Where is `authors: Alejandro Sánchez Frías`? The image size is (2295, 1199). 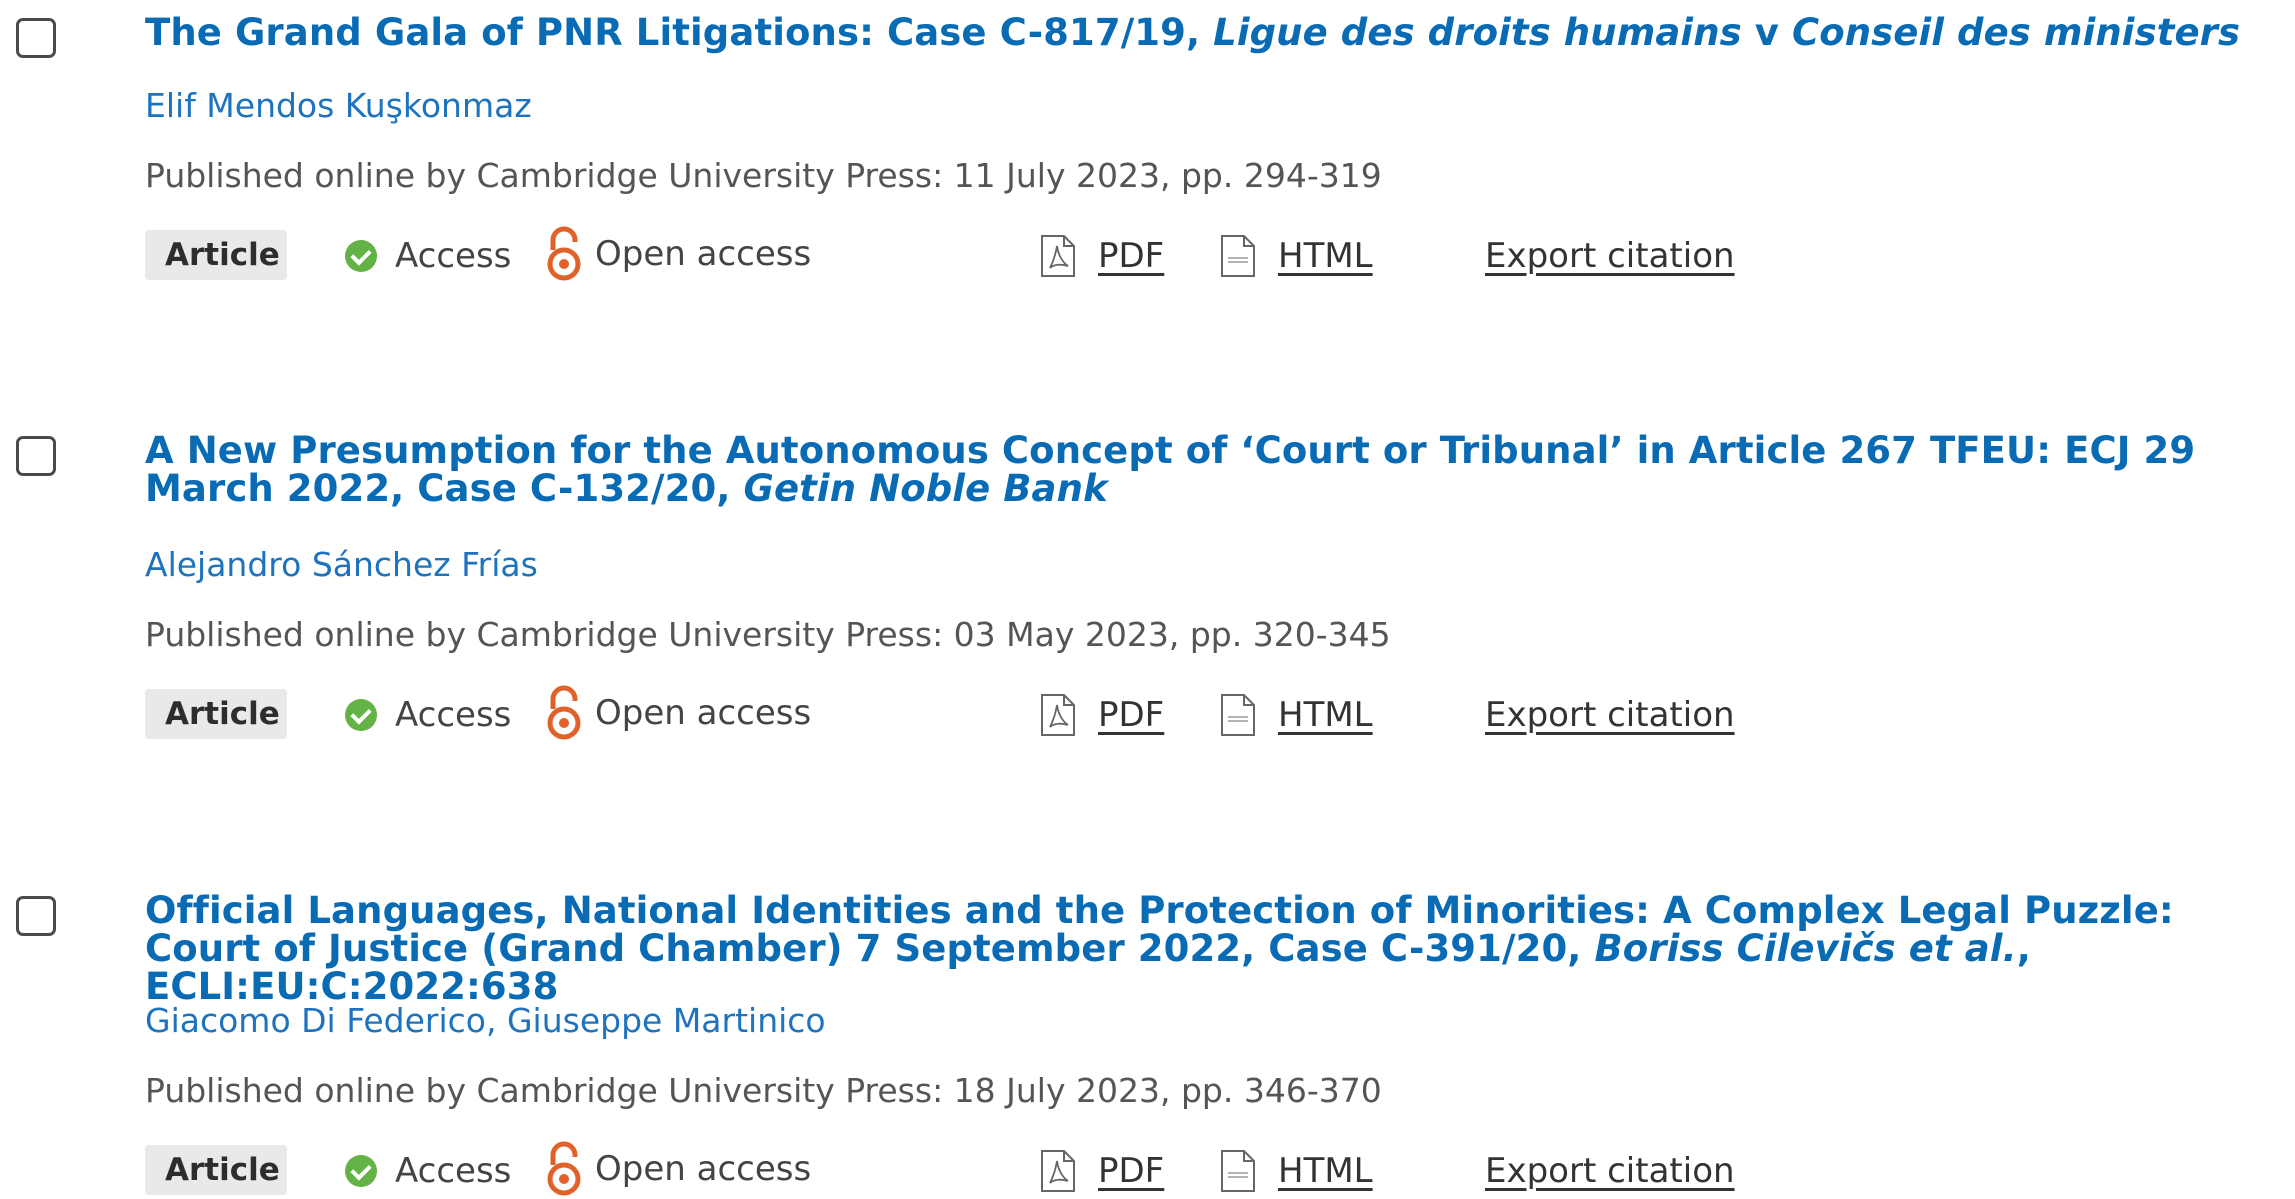
authors: Alejandro Sánchez Frías is located at coordinates (341, 565).